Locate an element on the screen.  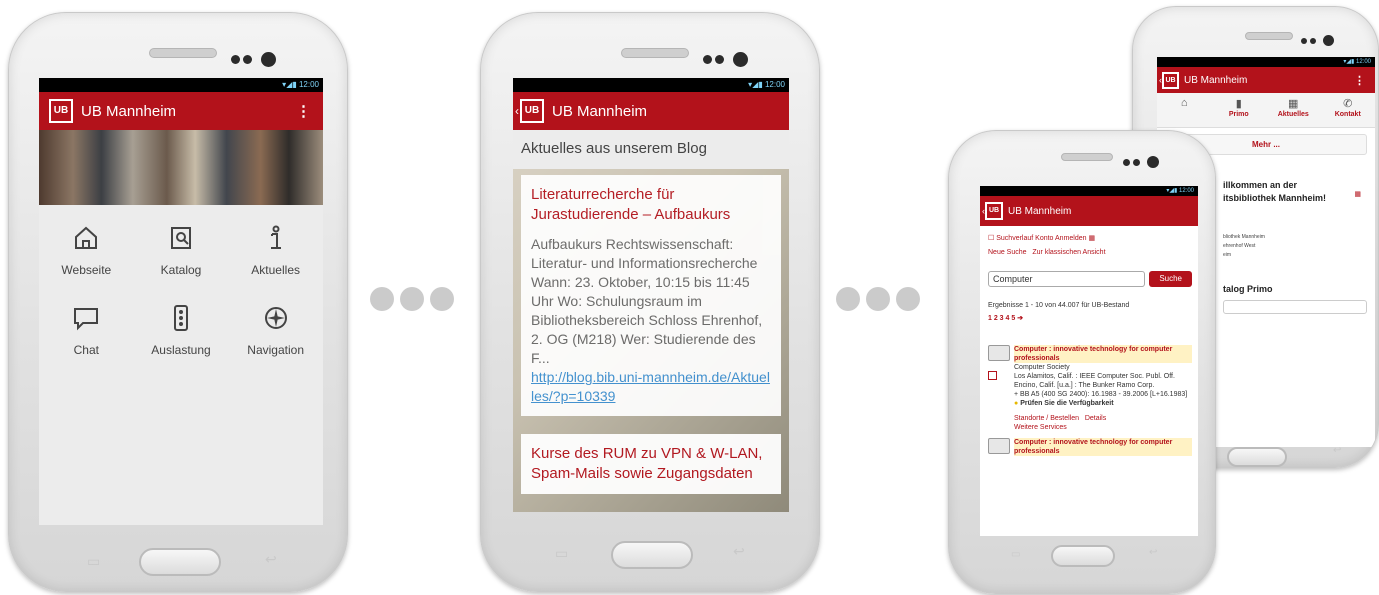
quick-tabs: ⌂ ▮ Primo ▦ Aktuelles ✆ Kontakt is located at coordinates (1266, 110).